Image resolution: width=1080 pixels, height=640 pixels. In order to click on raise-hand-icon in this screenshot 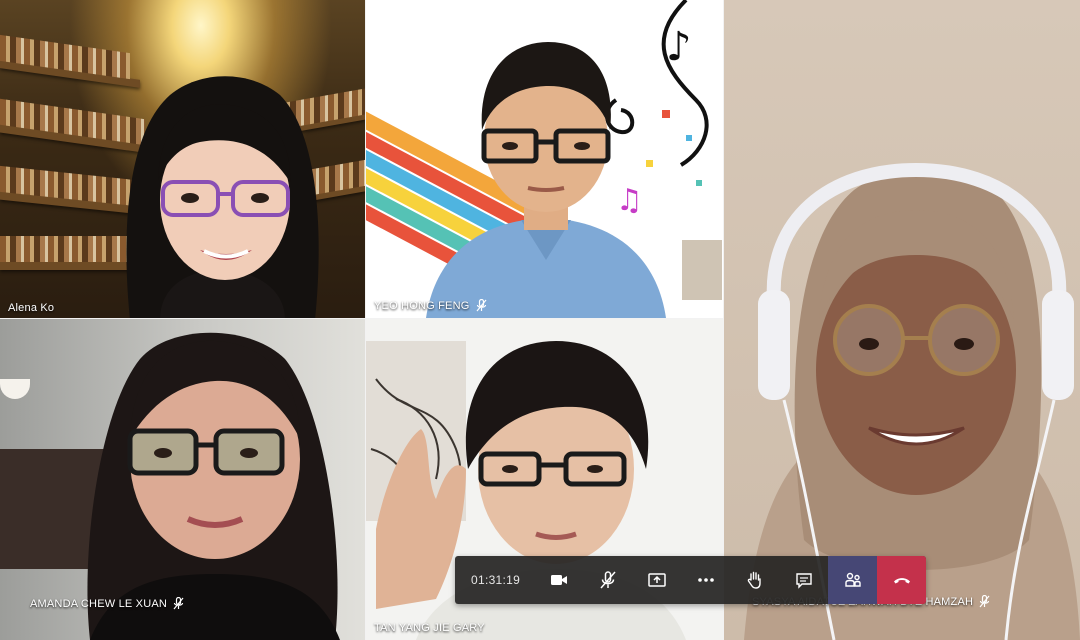, I will do `click(754, 580)`.